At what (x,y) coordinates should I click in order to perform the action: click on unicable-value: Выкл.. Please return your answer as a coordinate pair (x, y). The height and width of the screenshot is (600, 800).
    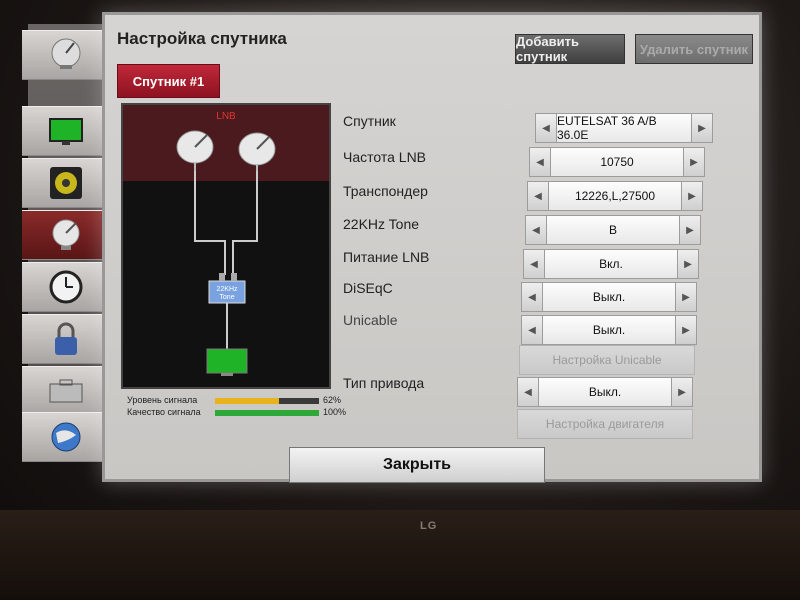
    Looking at the image, I should click on (609, 330).